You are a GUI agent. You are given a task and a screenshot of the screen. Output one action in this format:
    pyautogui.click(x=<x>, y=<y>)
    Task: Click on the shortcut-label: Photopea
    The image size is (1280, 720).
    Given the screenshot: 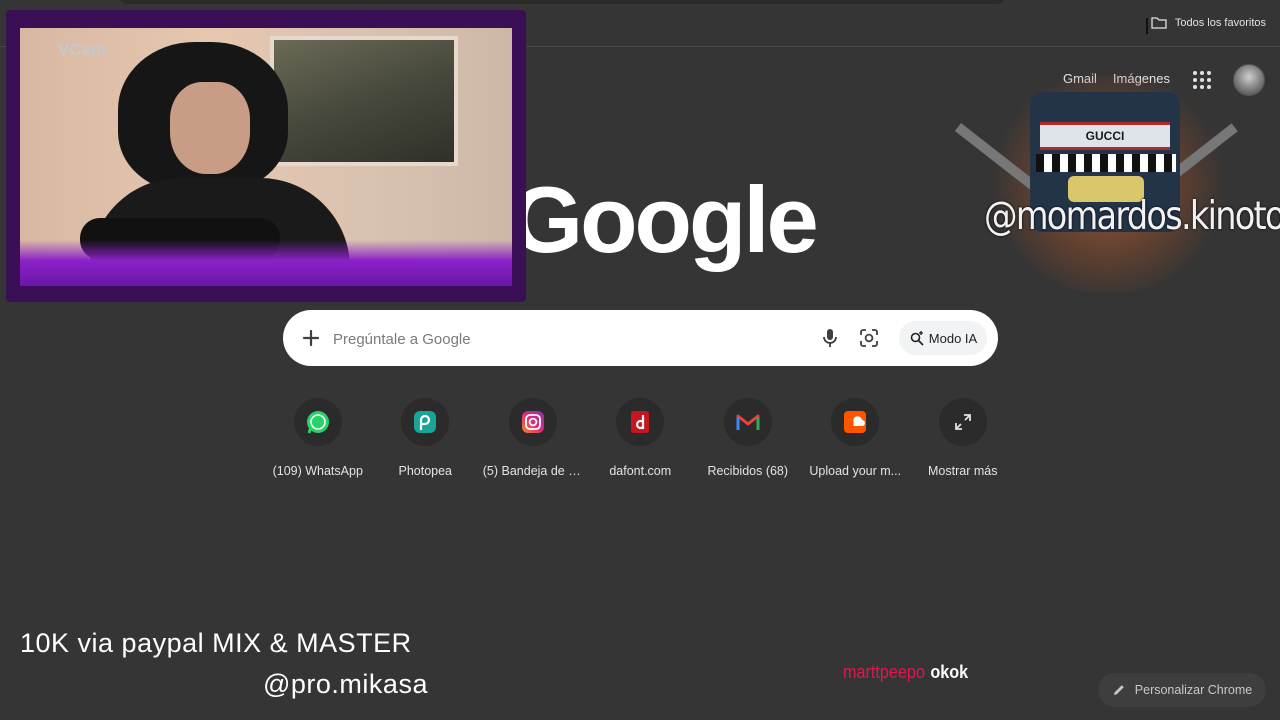 What is the action you would take?
    pyautogui.click(x=425, y=471)
    